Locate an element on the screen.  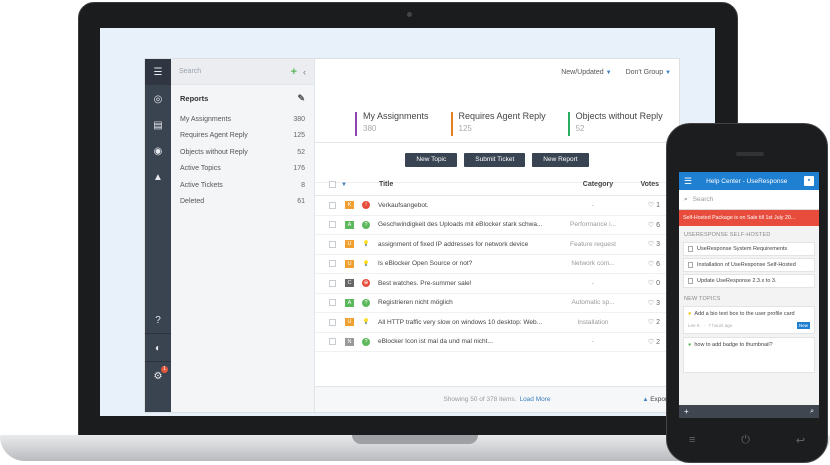
row-title: Registrieren nicht möglich is located at coordinates (464, 302).